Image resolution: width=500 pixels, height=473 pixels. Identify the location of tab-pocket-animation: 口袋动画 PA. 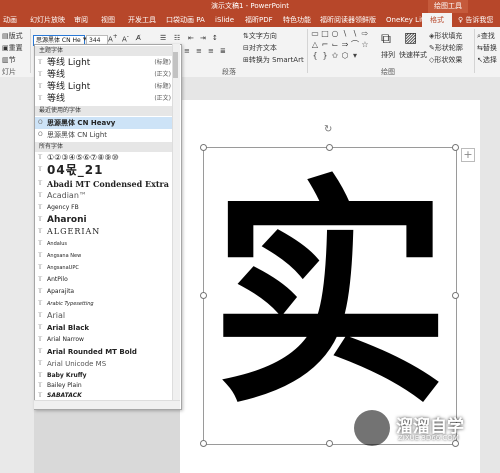
(185, 20).